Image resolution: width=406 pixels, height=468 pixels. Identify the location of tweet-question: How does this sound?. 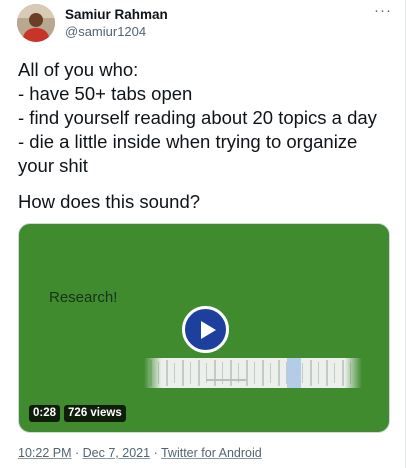
(109, 201).